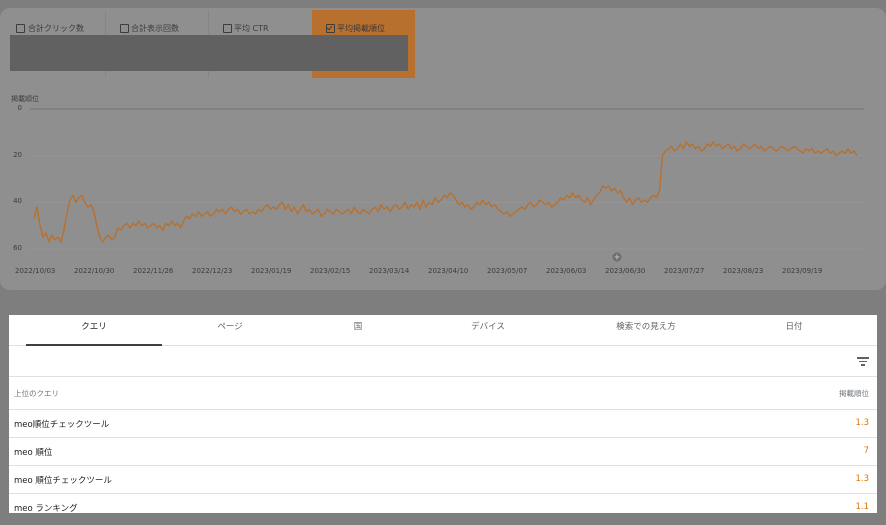 The image size is (886, 525). Describe the element at coordinates (94, 330) in the screenshot. I see `tab-query: クエリ` at that location.